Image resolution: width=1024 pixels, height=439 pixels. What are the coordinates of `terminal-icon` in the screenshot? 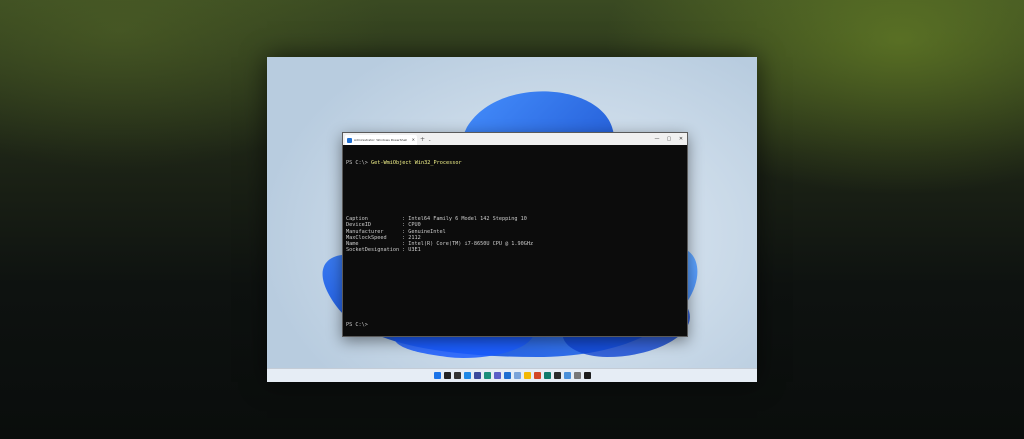 It's located at (557, 375).